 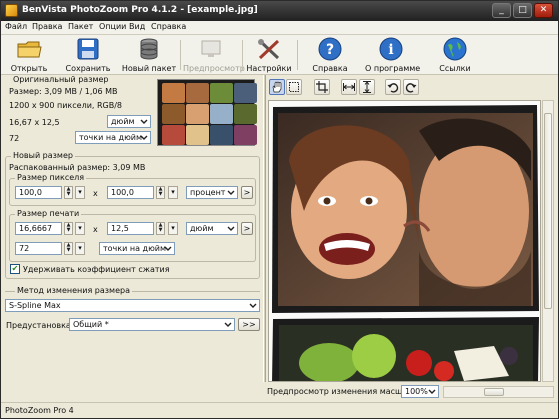 What do you see at coordinates (137, 248) in the screenshot?
I see `print-resolution-unit-select: точки на дюйм` at bounding box center [137, 248].